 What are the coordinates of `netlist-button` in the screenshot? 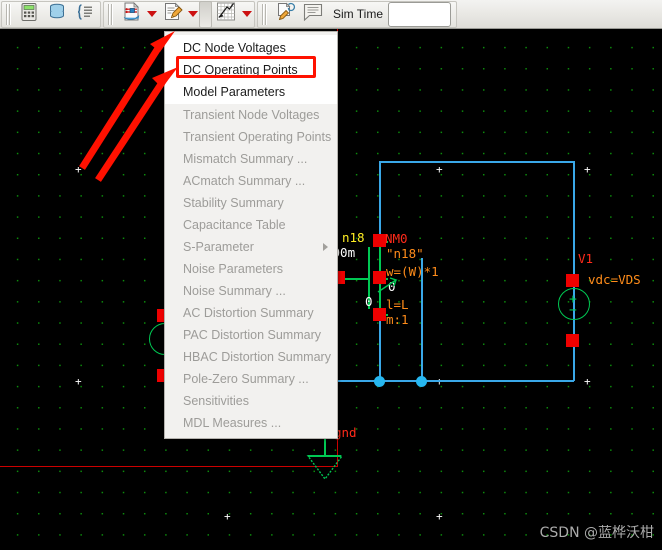 It's located at (85, 14).